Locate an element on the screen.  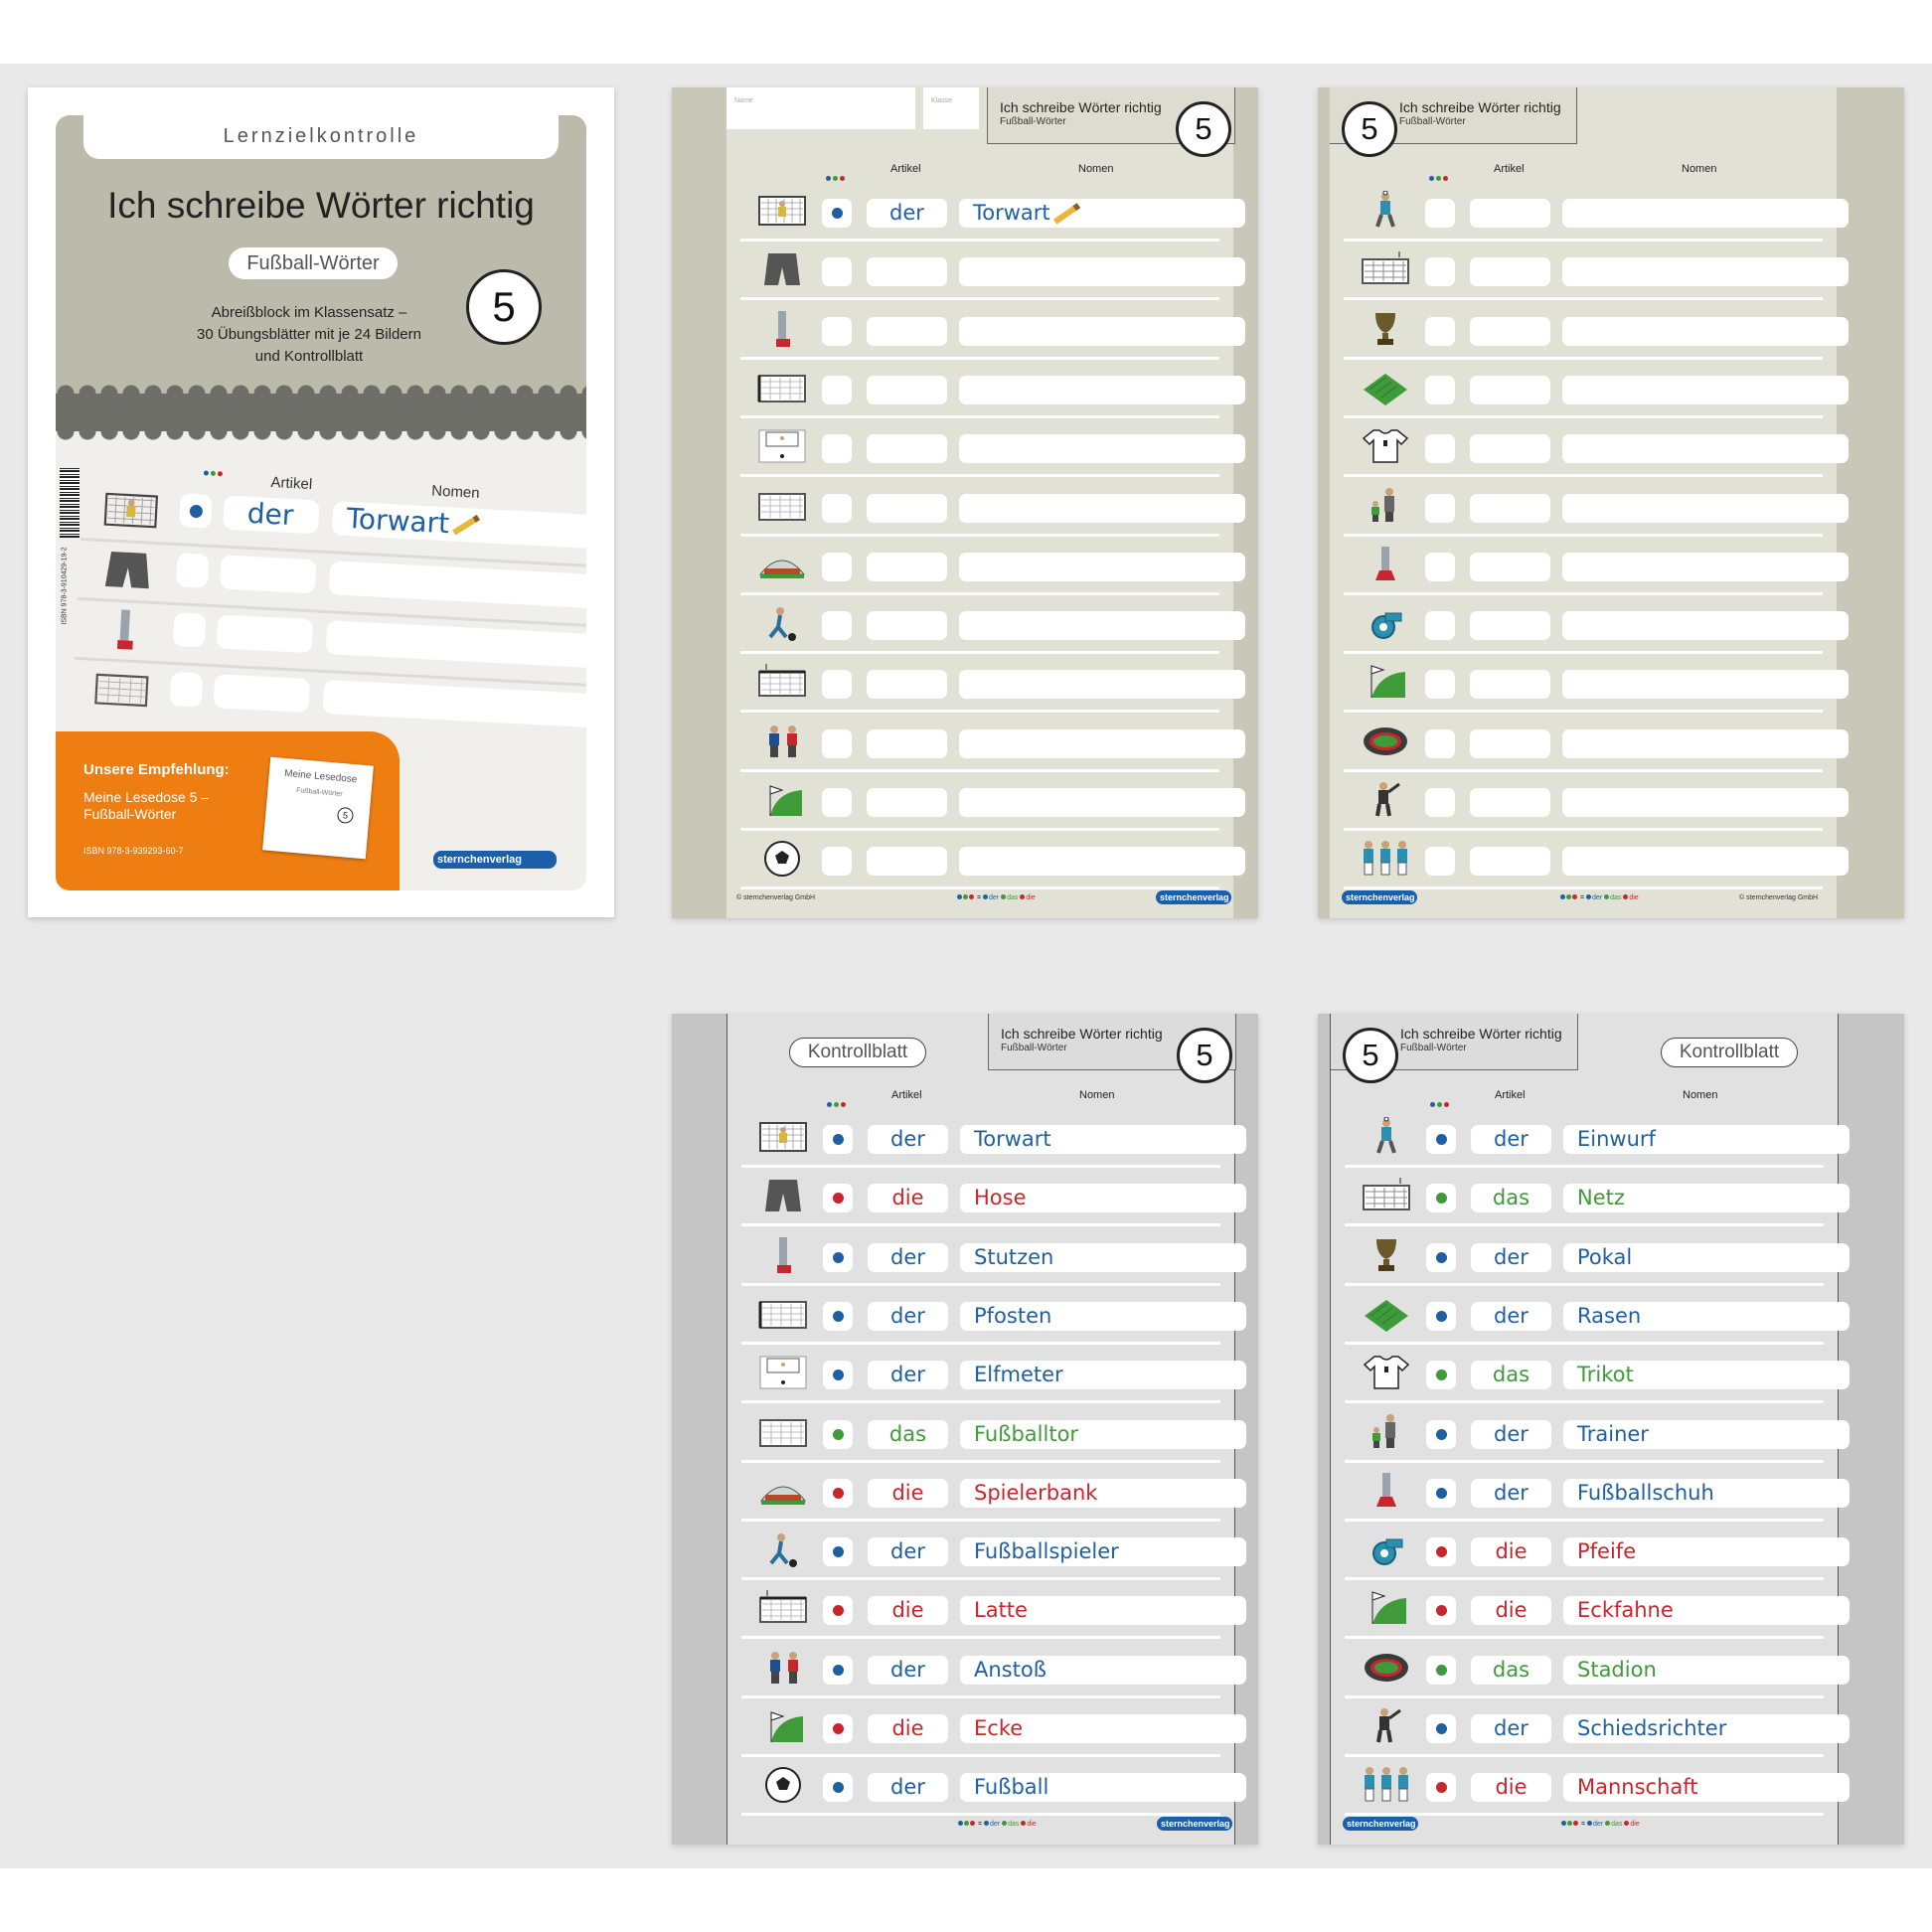
noun-field: Latte is located at coordinates (1103, 1611).